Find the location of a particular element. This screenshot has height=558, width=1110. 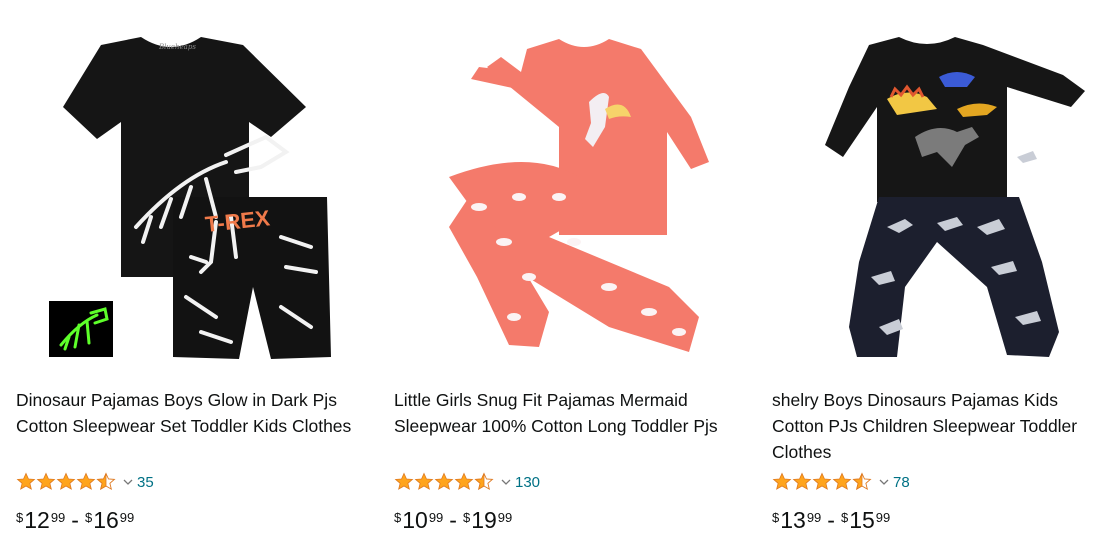

price-low-whole: 13 is located at coordinates (793, 520).